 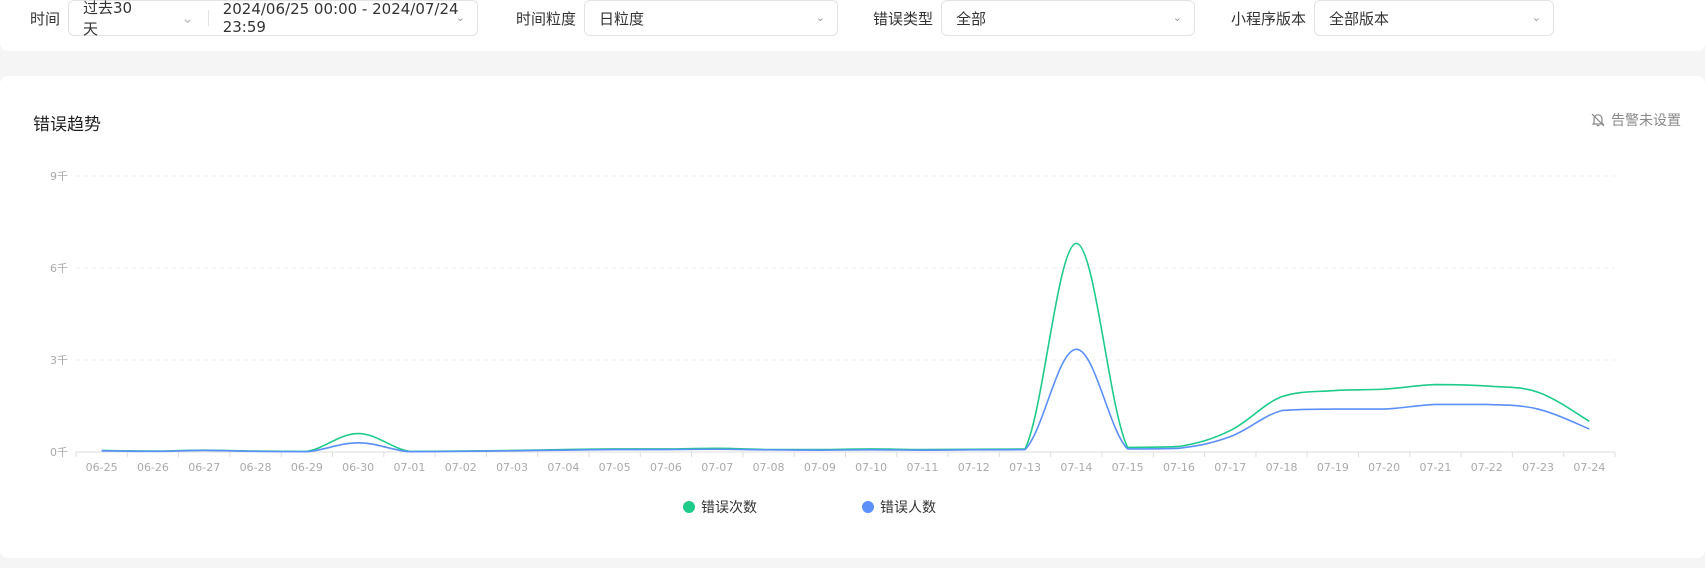 I want to click on y-tick-label: 6千, so click(x=59, y=268).